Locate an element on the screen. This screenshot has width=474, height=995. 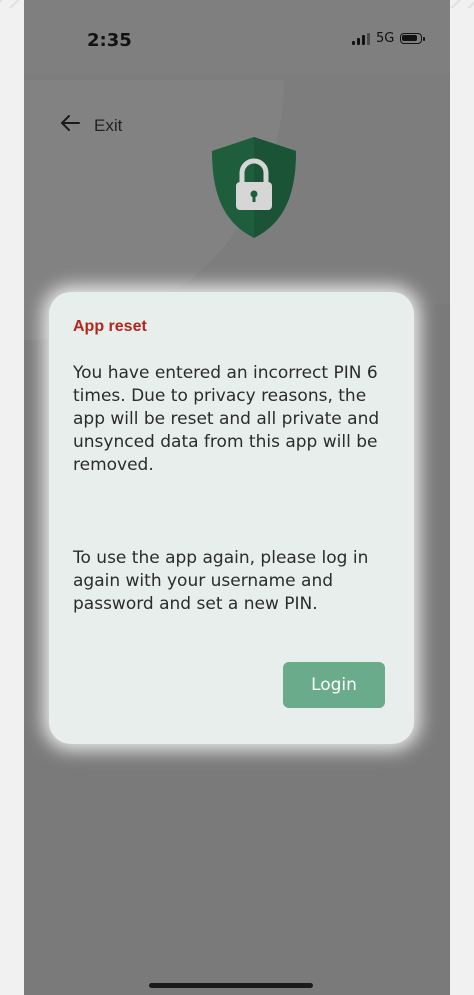
battery-icon is located at coordinates (413, 38).